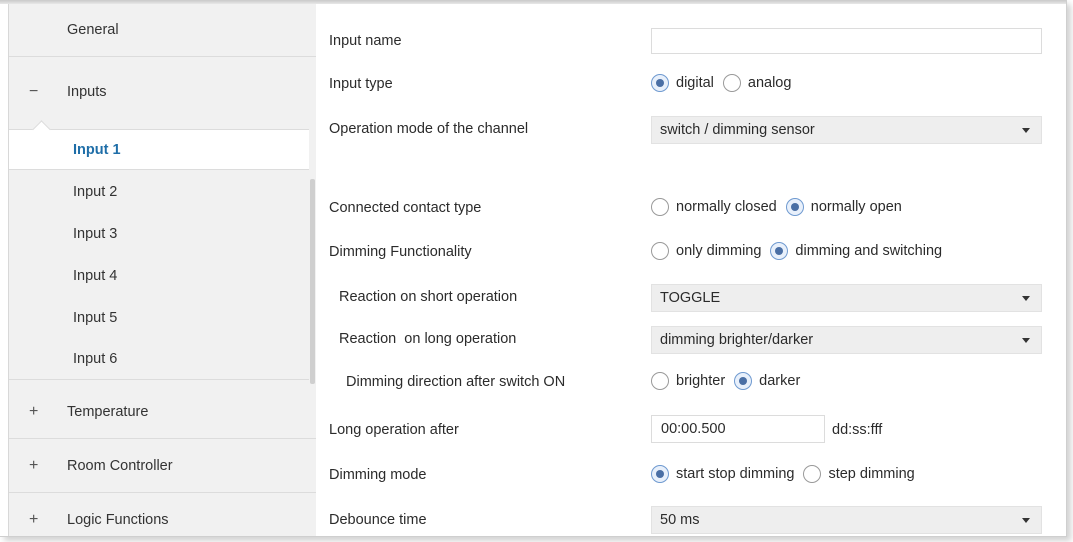 Image resolution: width=1073 pixels, height=542 pixels. I want to click on long-reaction-select: dimming brighter/darker, so click(846, 340).